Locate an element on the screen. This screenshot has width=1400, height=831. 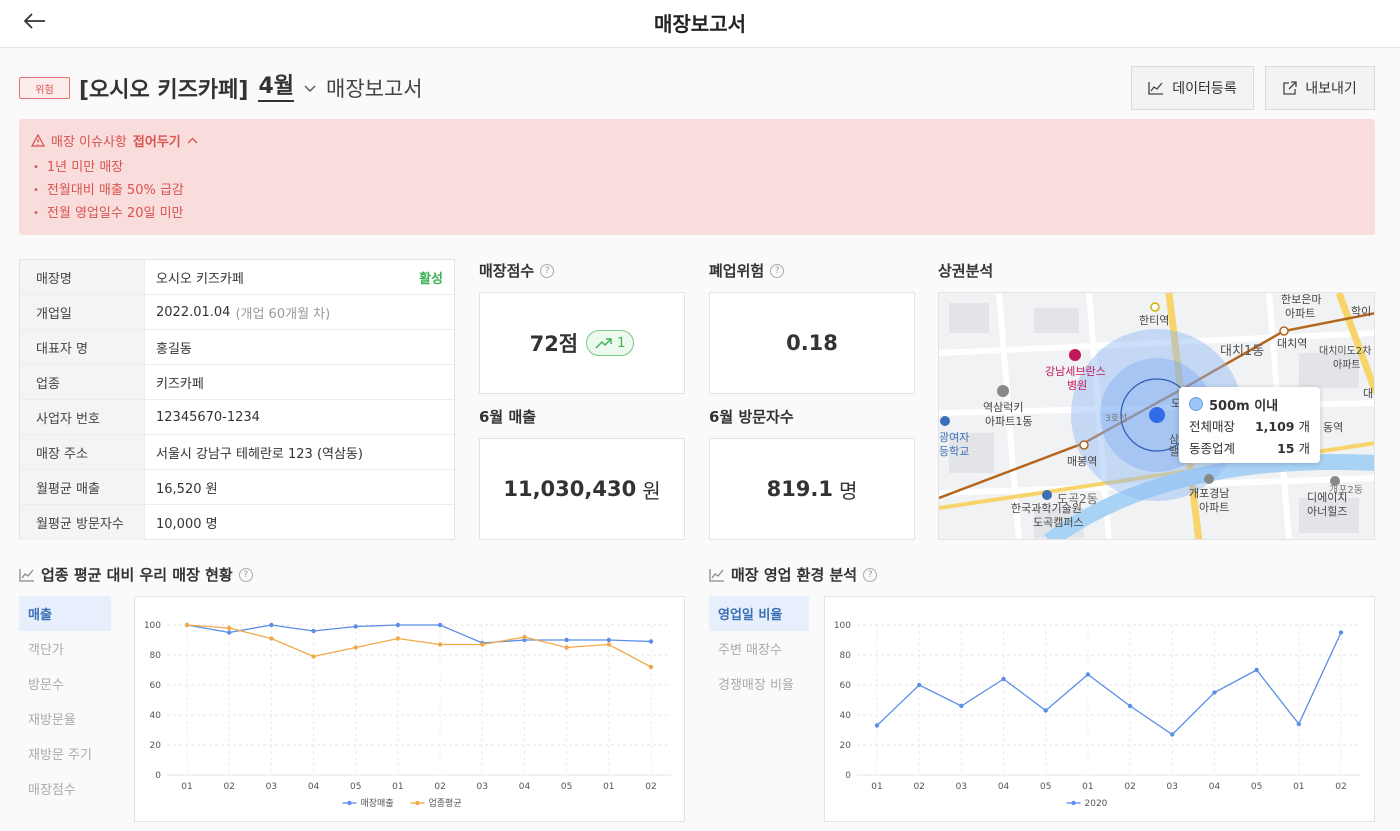
map-label: 도곡캠퍼스 is located at coordinates (1058, 522).